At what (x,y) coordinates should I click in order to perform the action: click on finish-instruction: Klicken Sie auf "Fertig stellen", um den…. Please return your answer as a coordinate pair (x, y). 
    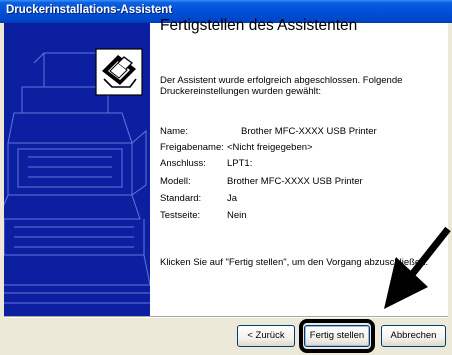
    Looking at the image, I should click on (294, 262).